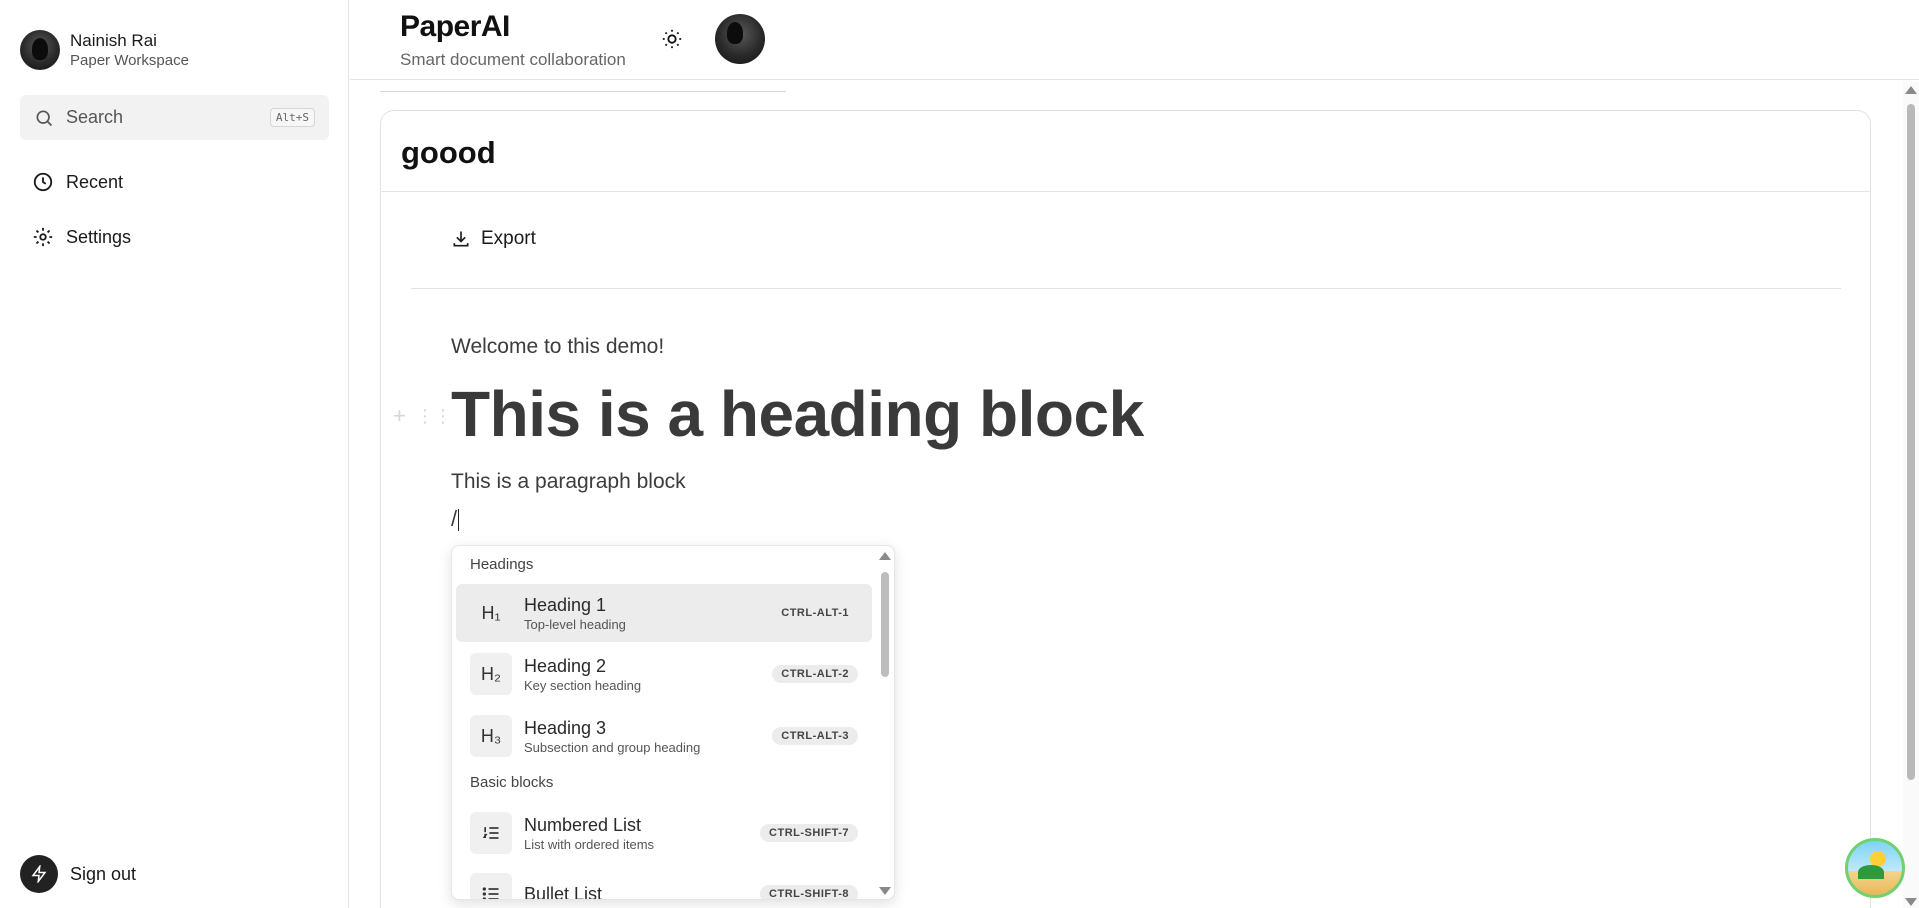 This screenshot has width=1919, height=908. Describe the element at coordinates (461, 239) in the screenshot. I see `download-icon` at that location.